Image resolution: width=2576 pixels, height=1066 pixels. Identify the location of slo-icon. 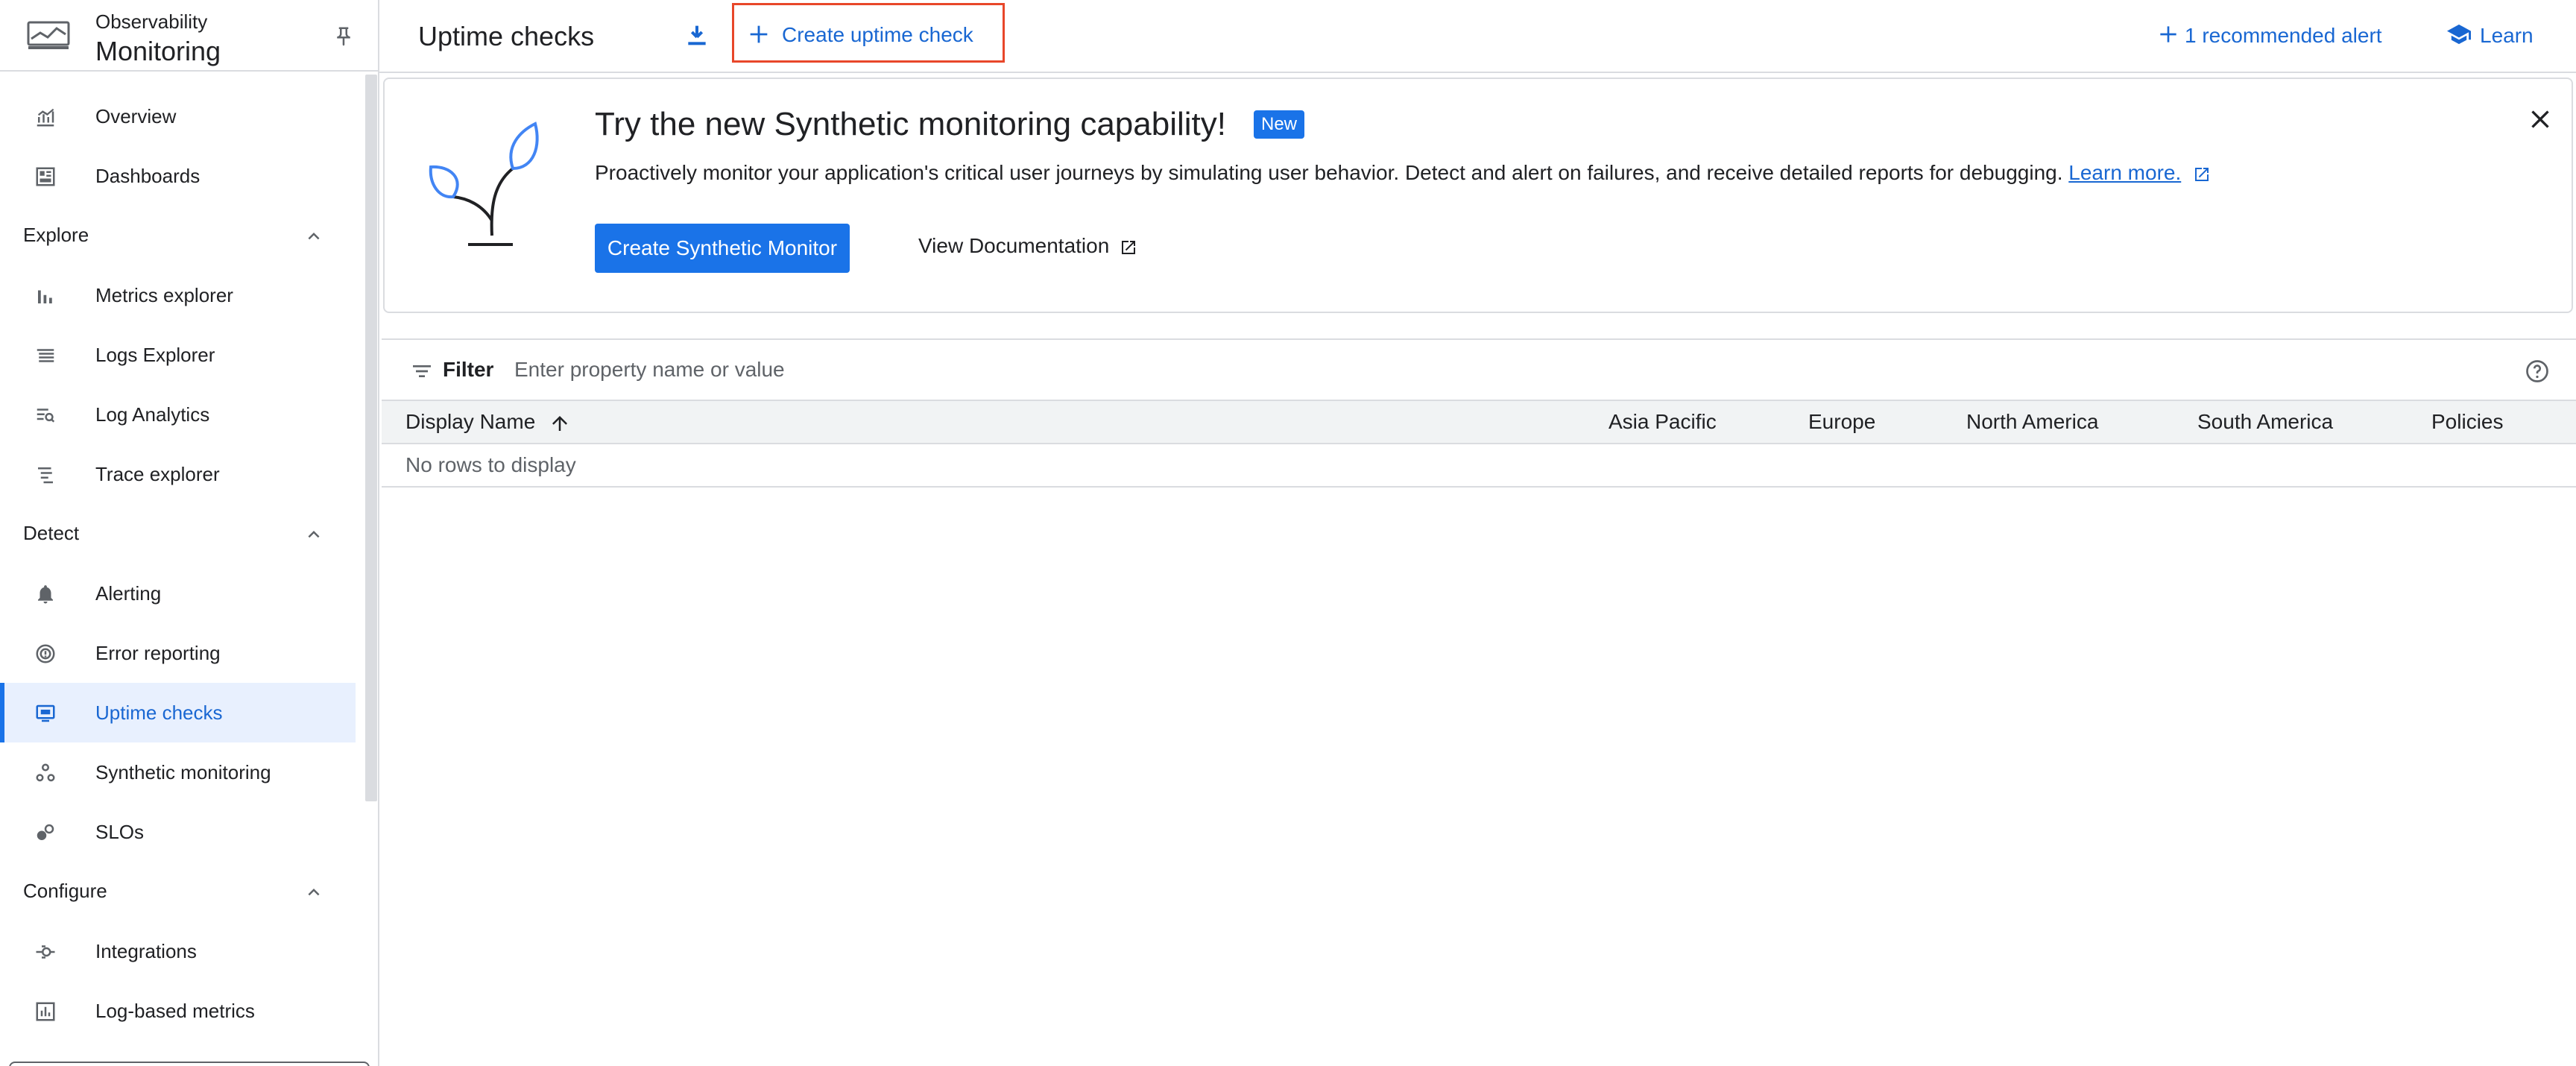
(45, 832).